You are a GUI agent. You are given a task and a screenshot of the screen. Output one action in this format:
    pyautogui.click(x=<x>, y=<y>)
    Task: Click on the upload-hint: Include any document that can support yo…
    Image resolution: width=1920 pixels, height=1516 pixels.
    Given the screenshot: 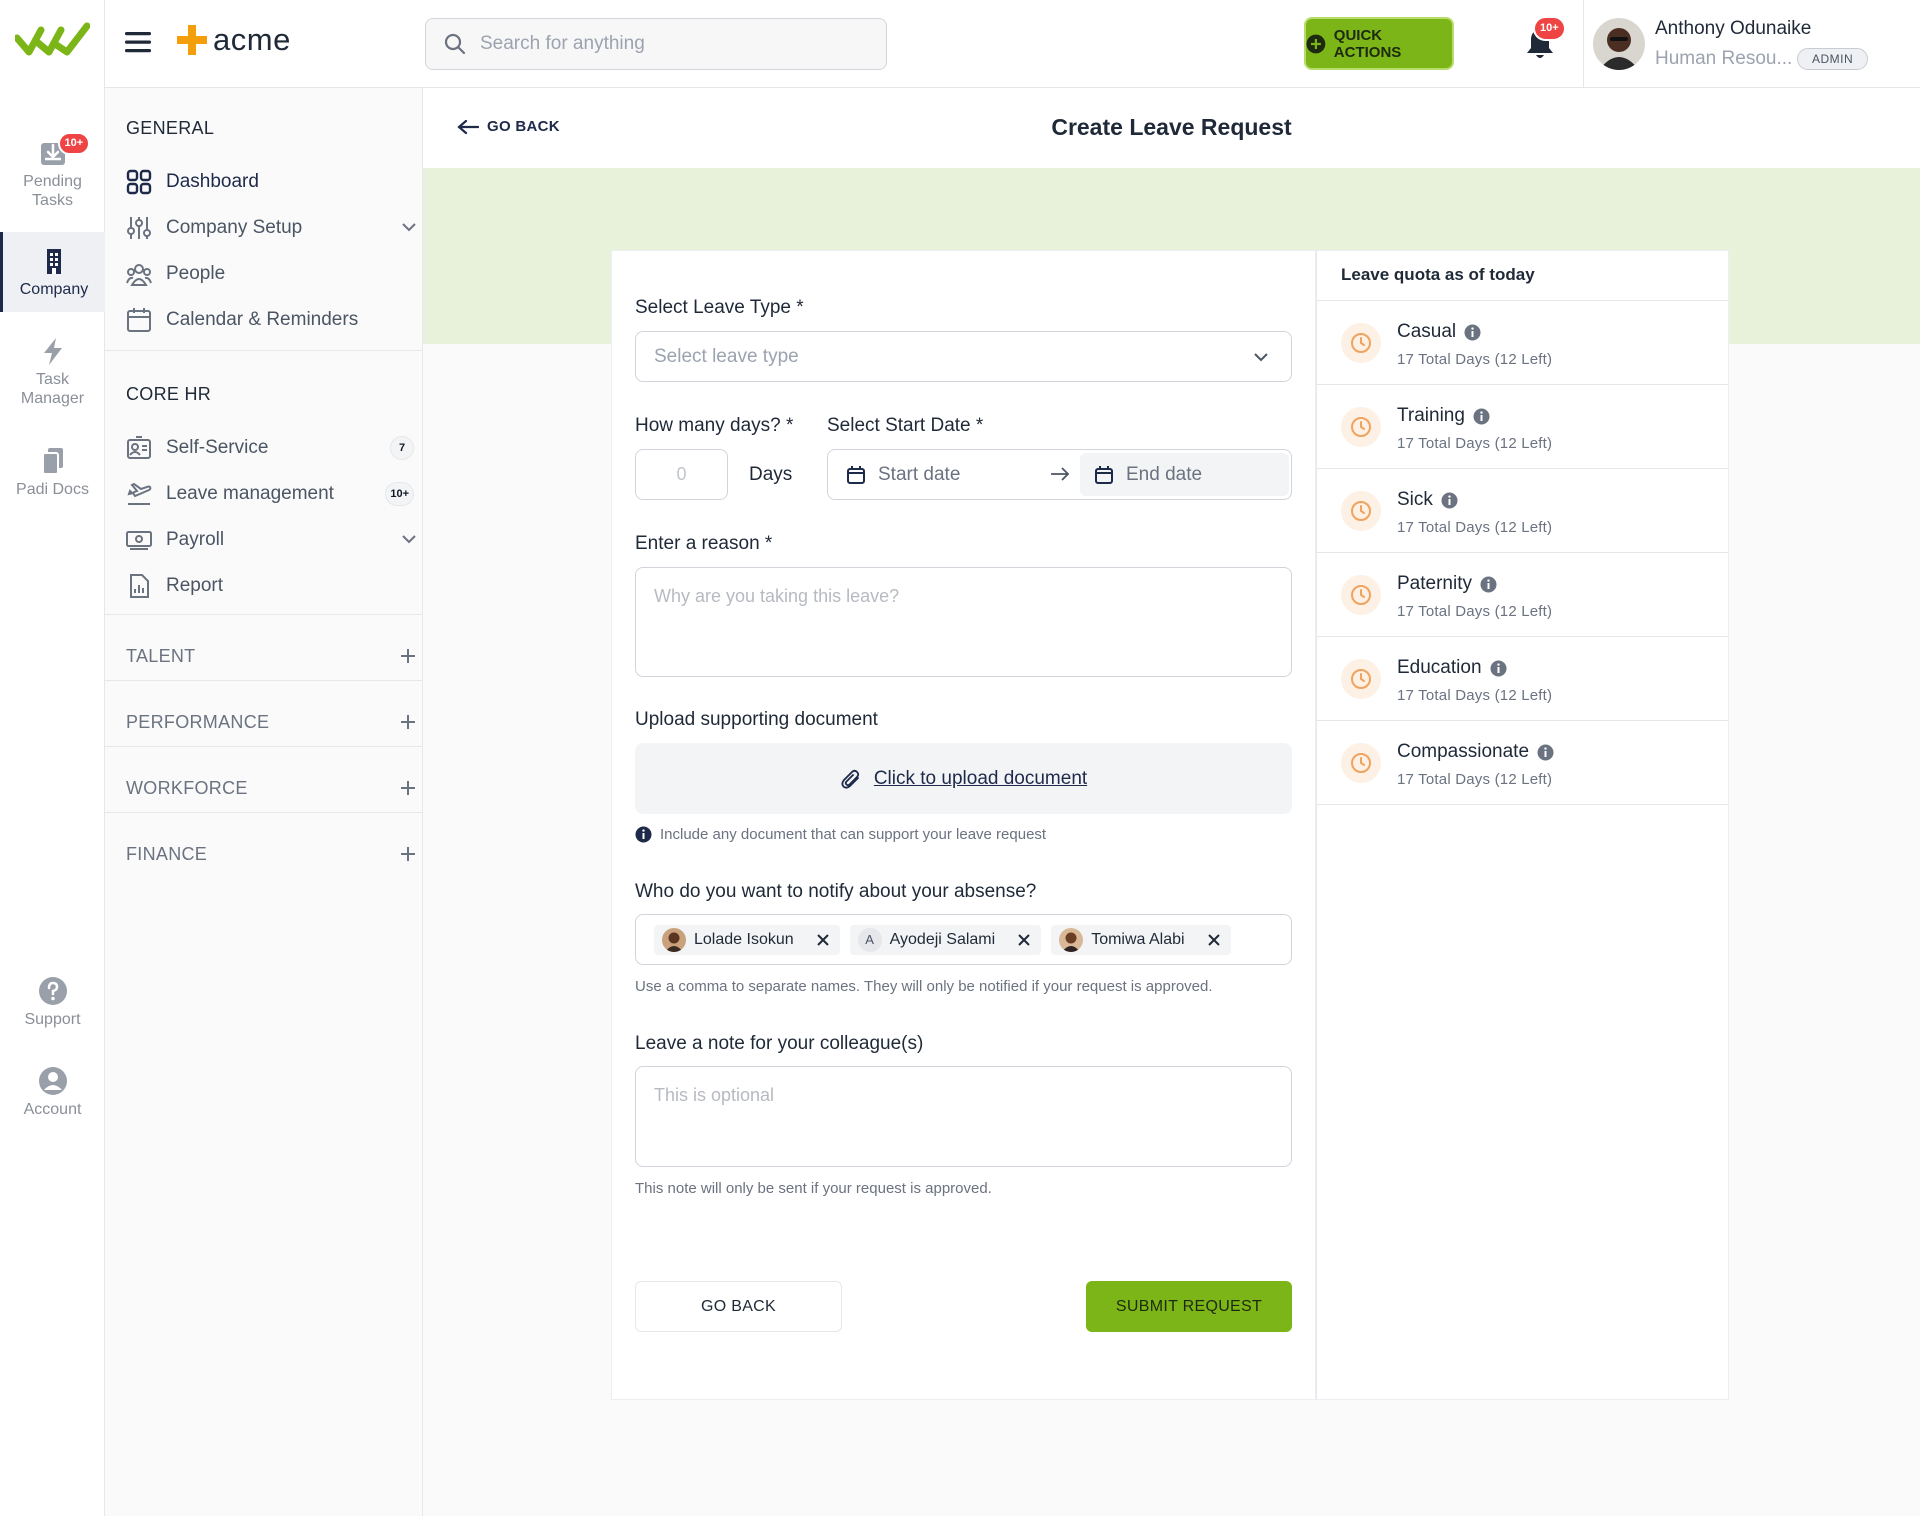 What is the action you would take?
    pyautogui.click(x=840, y=834)
    